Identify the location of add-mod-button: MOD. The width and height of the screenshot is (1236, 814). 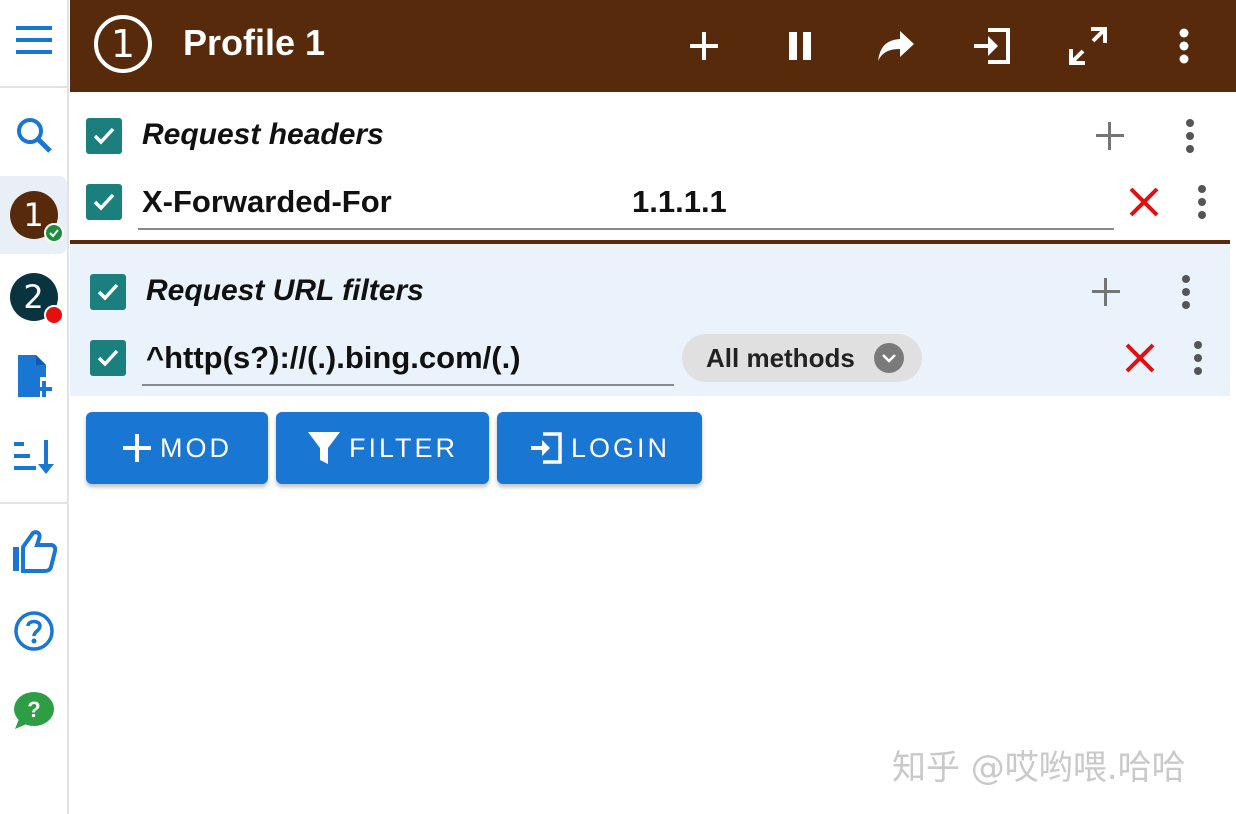
(177, 448).